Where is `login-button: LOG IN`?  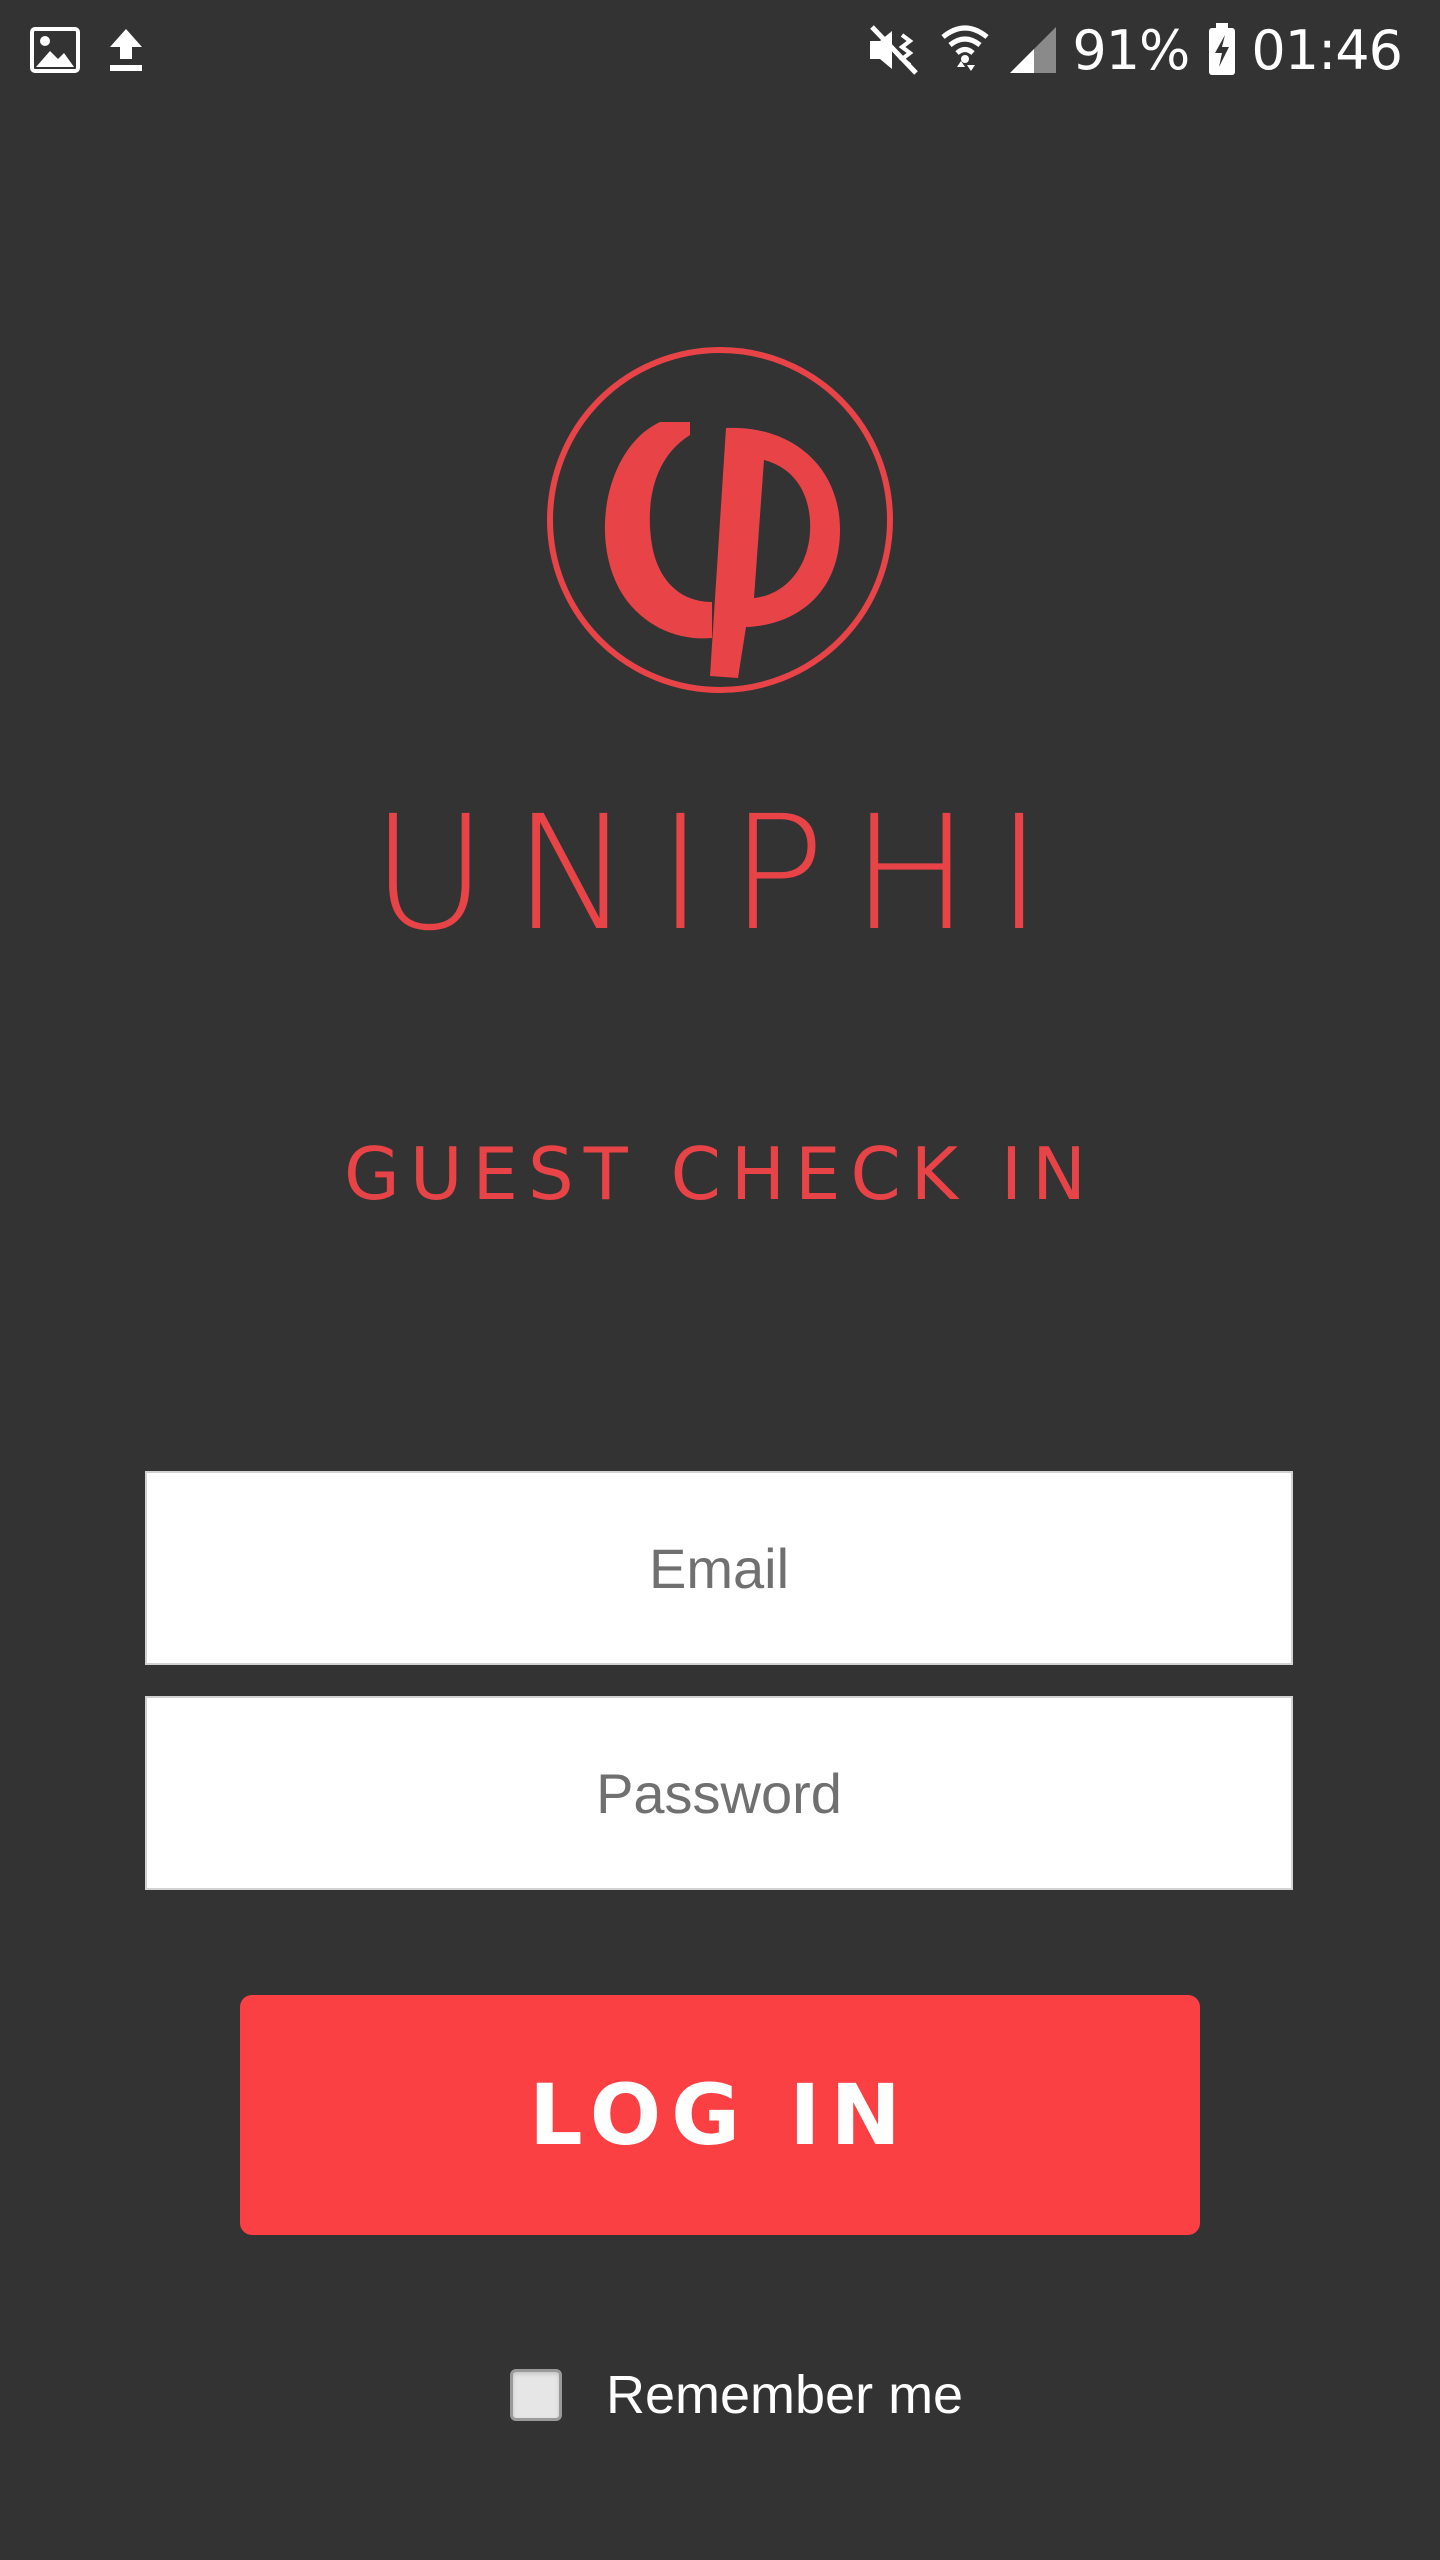 login-button: LOG IN is located at coordinates (720, 2115).